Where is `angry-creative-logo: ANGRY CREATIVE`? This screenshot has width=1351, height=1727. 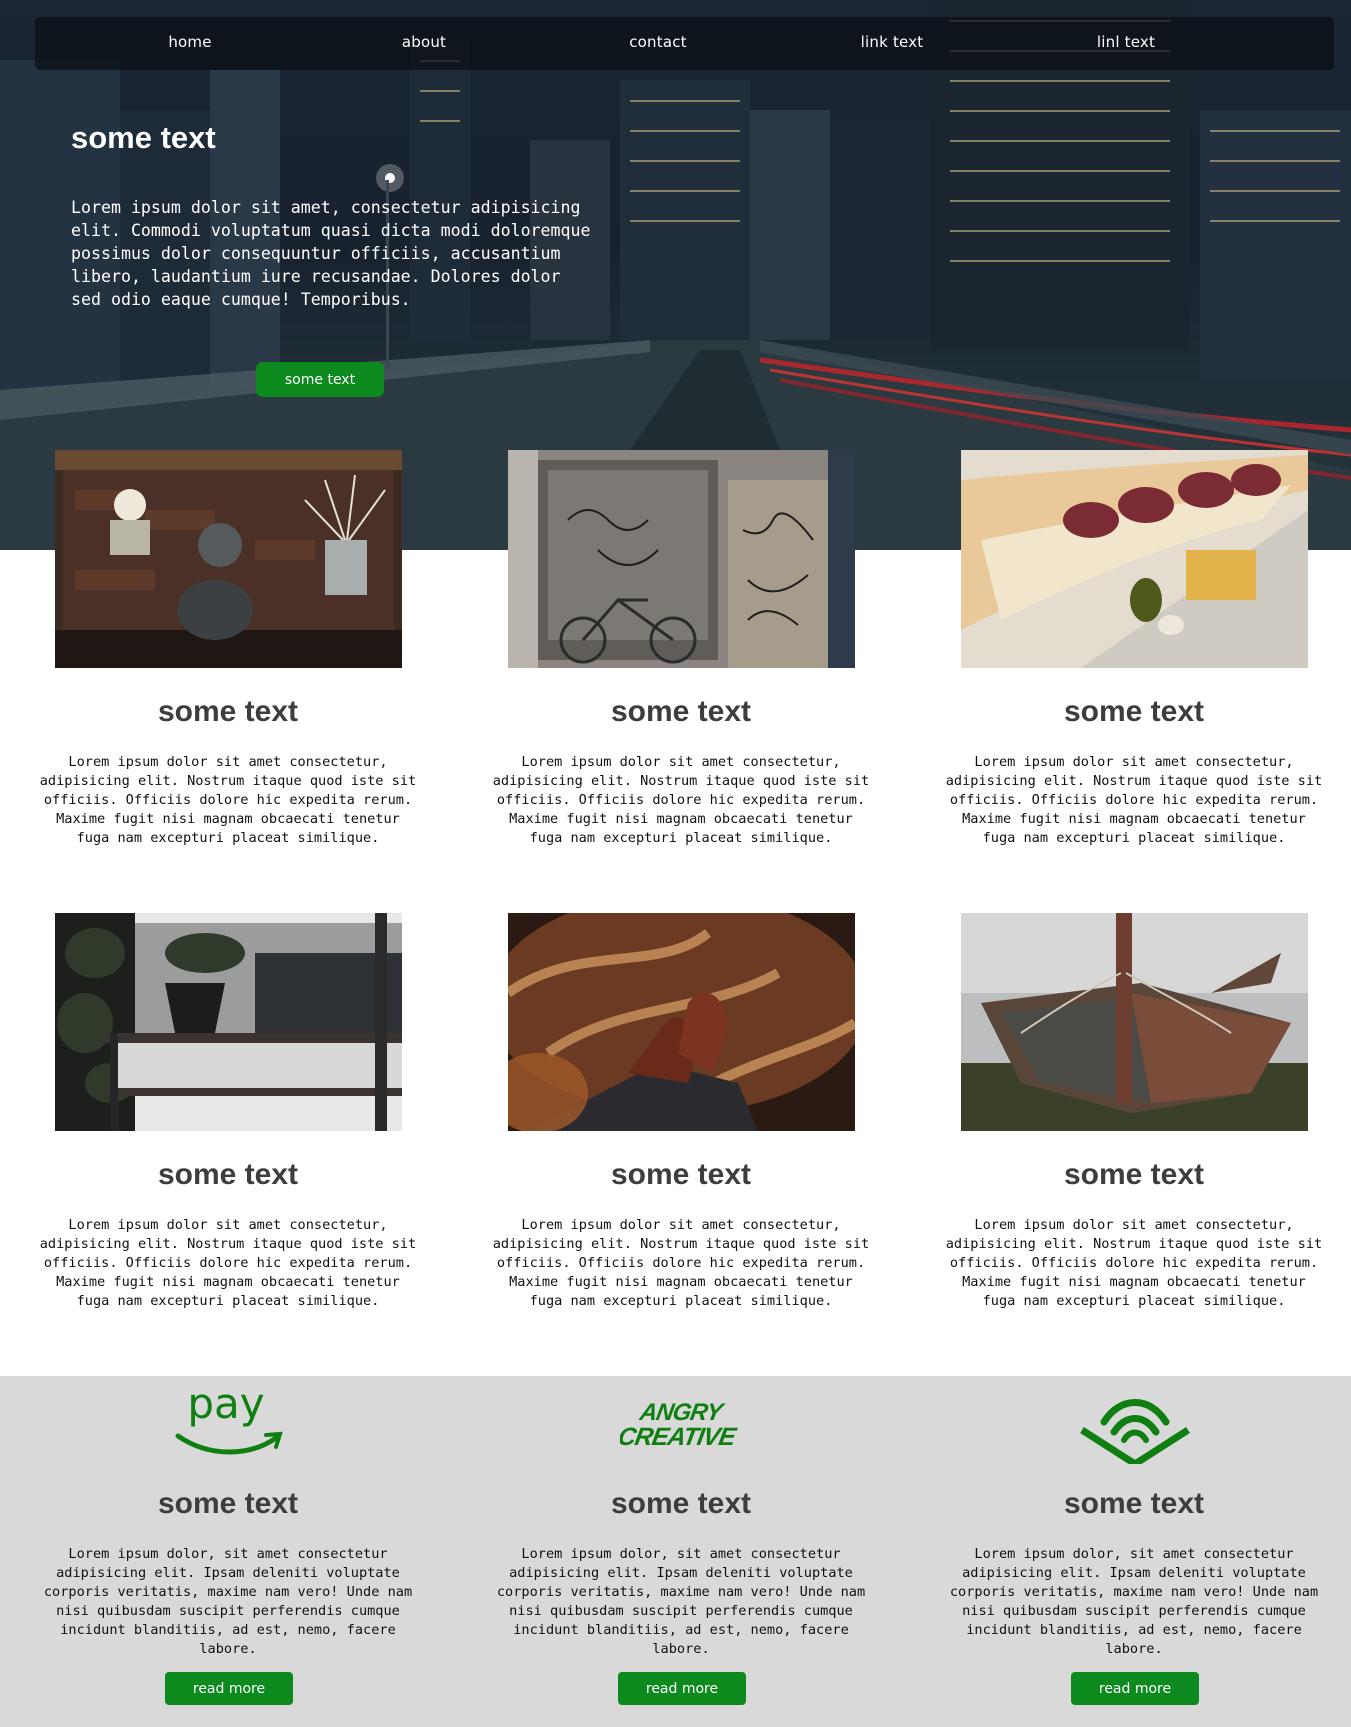
angry-creative-logo: ANGRY CREATIVE is located at coordinates (680, 1424).